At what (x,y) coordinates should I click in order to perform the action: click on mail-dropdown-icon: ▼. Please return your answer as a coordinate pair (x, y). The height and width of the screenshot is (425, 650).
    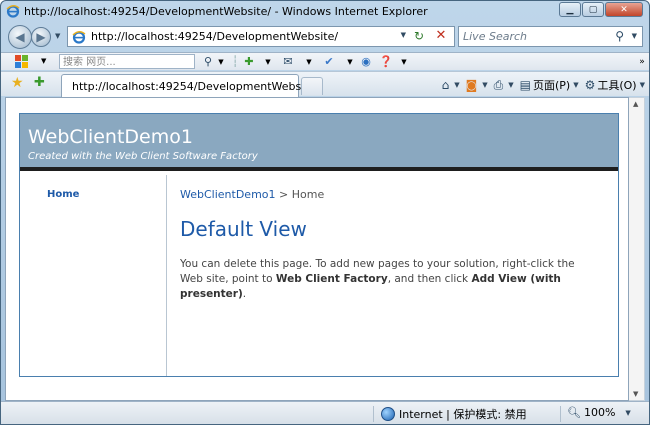
    Looking at the image, I should click on (309, 61).